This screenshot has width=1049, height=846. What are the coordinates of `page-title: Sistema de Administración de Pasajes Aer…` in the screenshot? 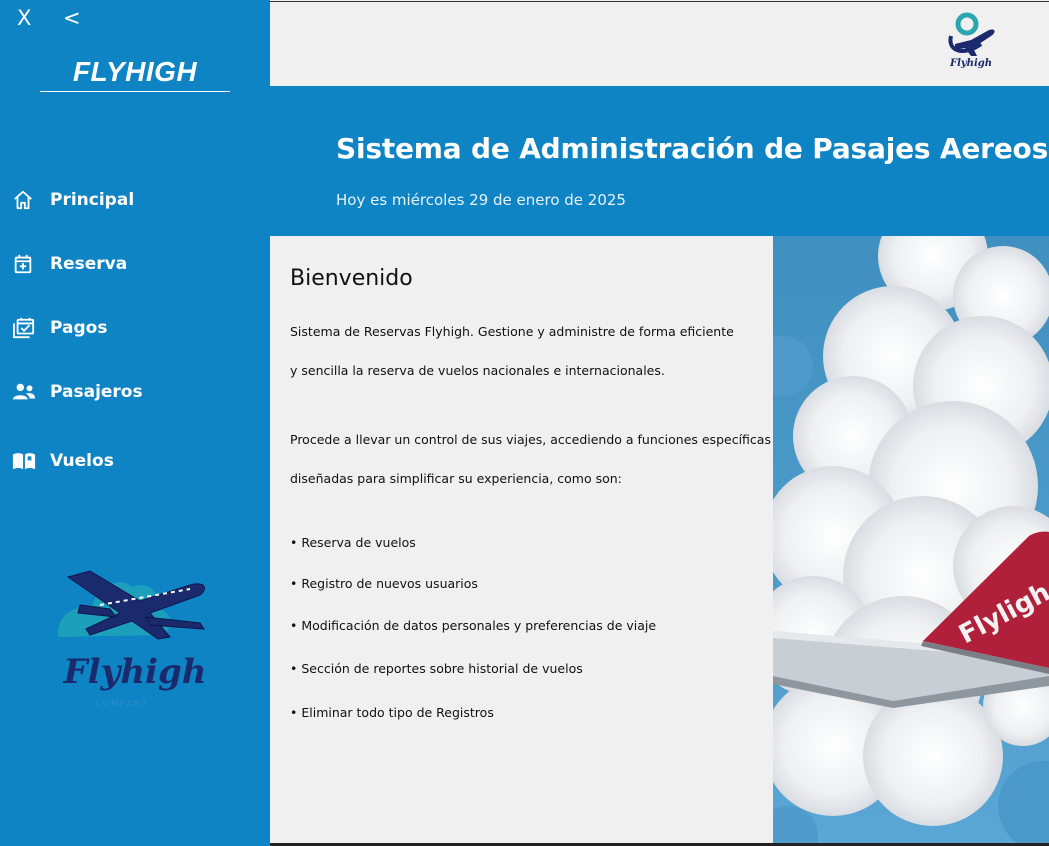 It's located at (692, 148).